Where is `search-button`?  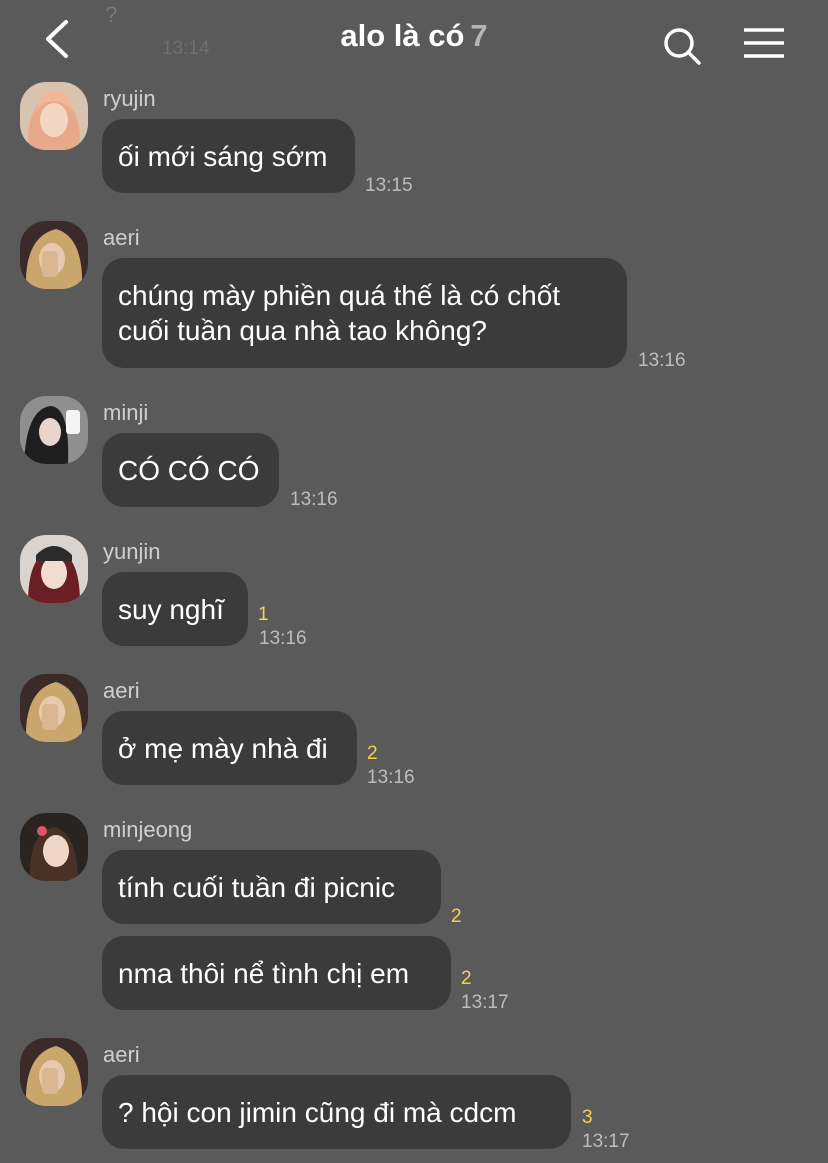 search-button is located at coordinates (682, 46).